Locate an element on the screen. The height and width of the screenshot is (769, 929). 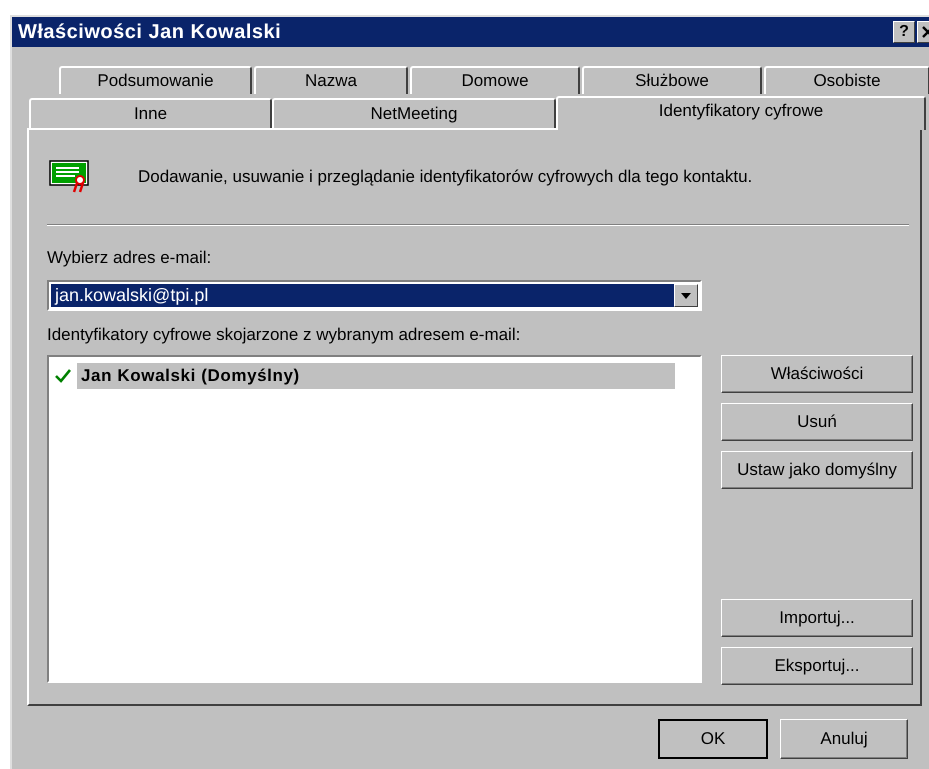
action-button: Ustaw jako domyślny is located at coordinates (817, 470).